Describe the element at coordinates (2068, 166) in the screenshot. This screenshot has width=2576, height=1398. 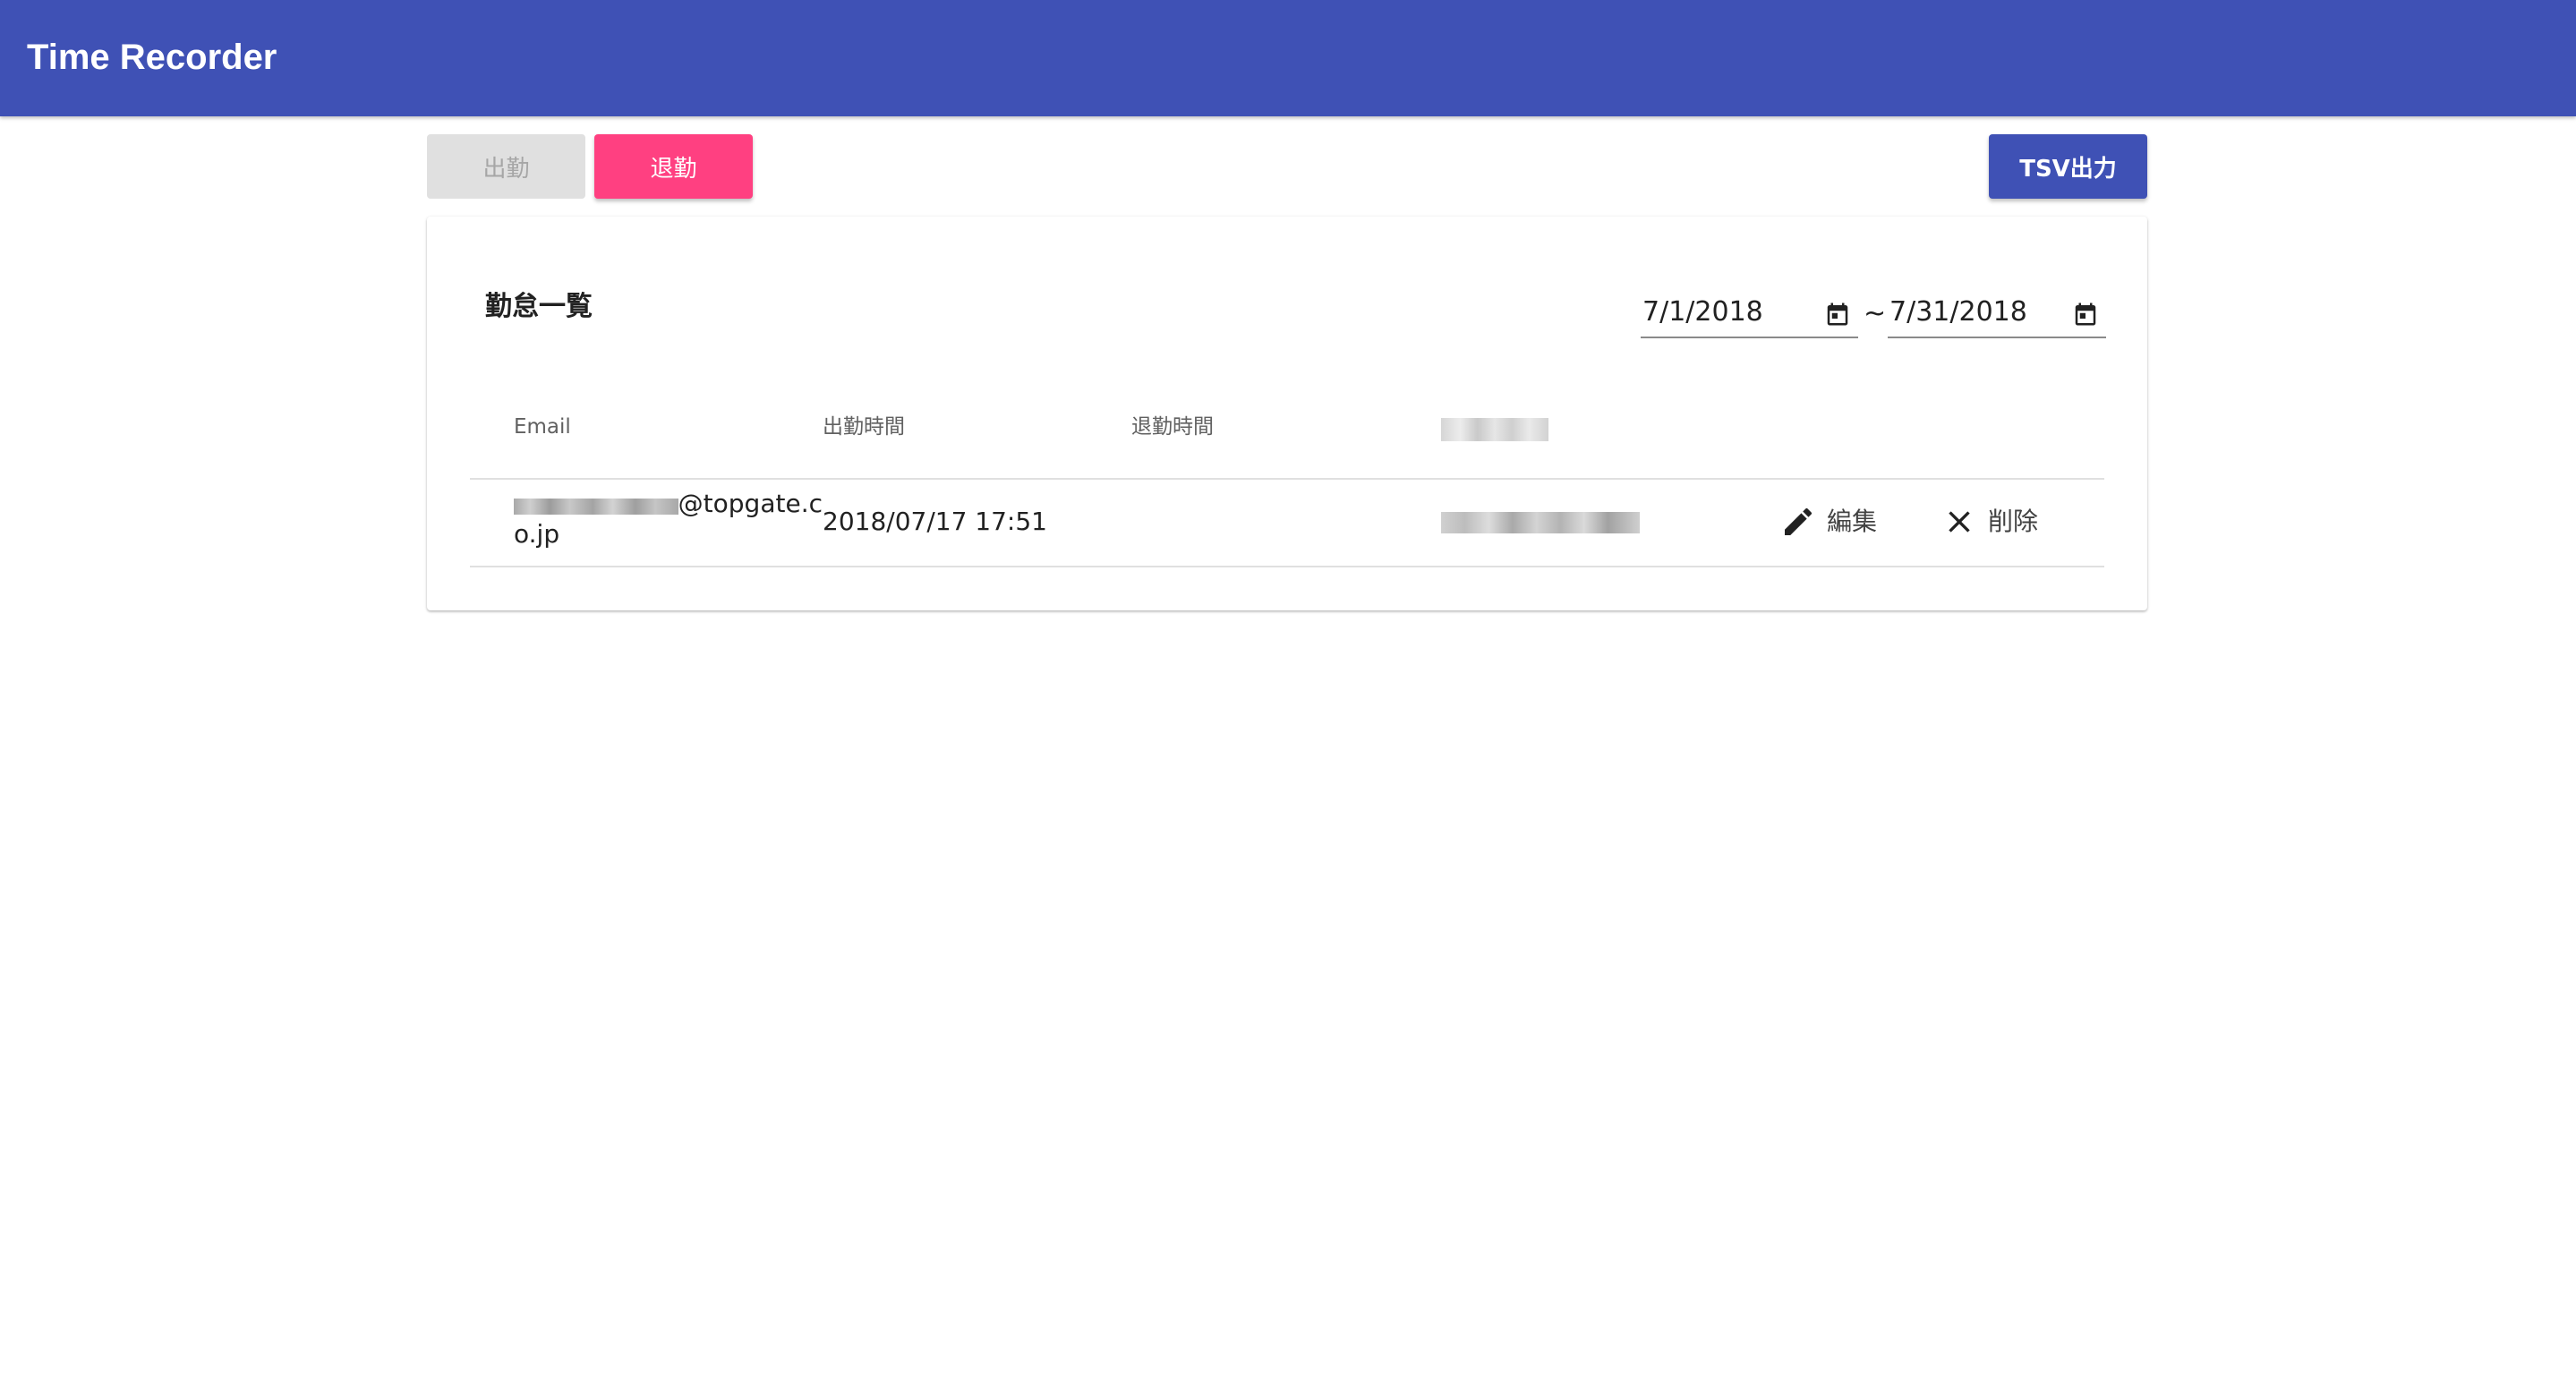
I see `tsv-export-button: TSV出力` at that location.